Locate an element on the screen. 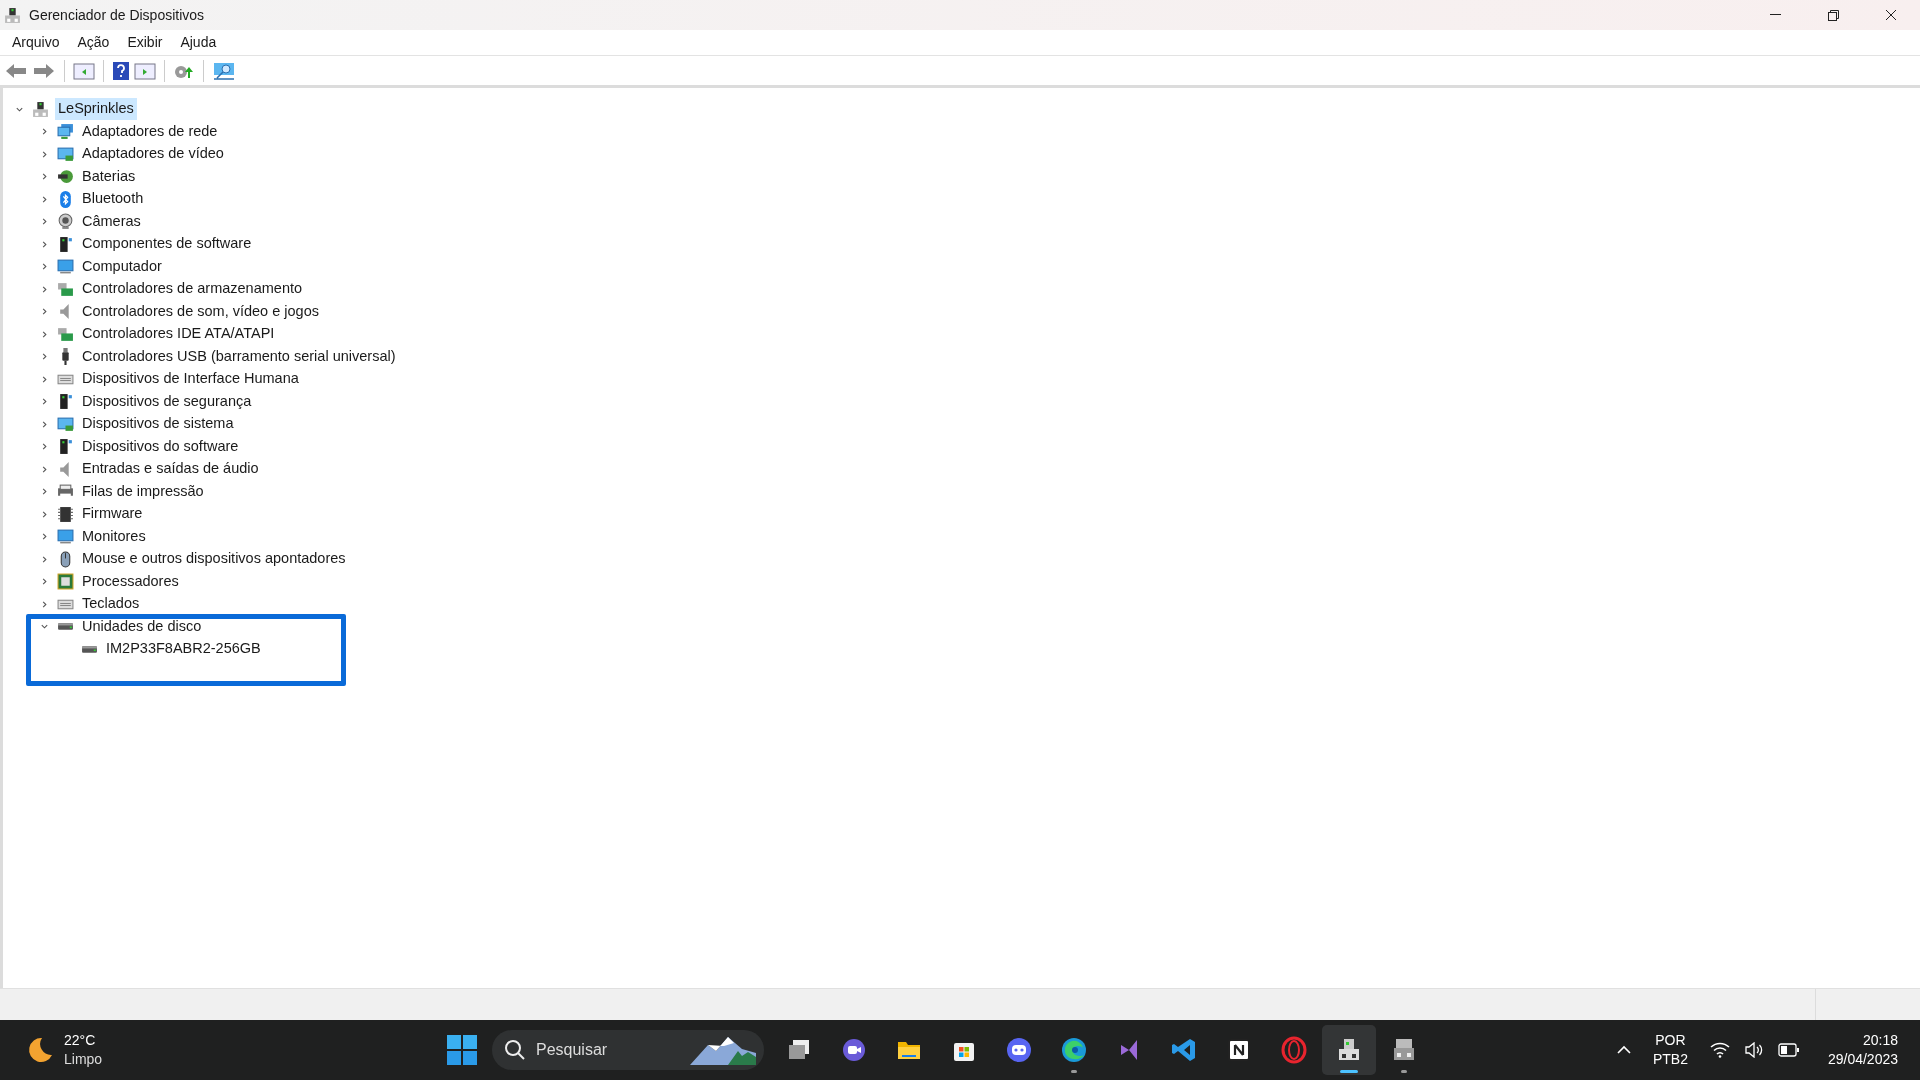  clock: 20:18 29/04/2023 is located at coordinates (1855, 1050).